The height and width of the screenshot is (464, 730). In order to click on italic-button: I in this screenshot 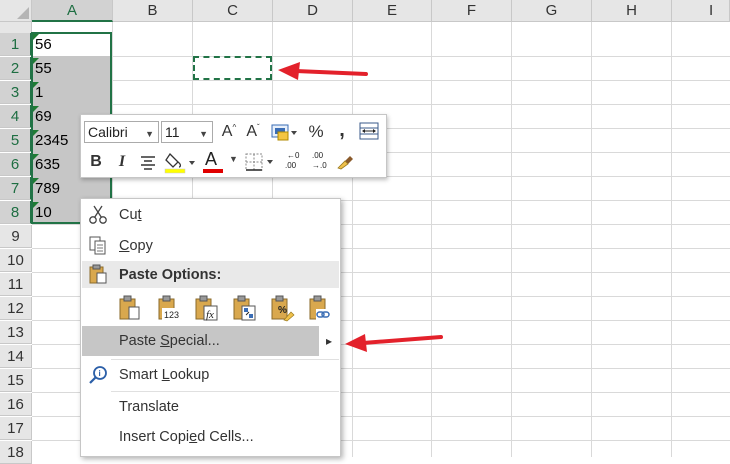, I will do `click(122, 162)`.